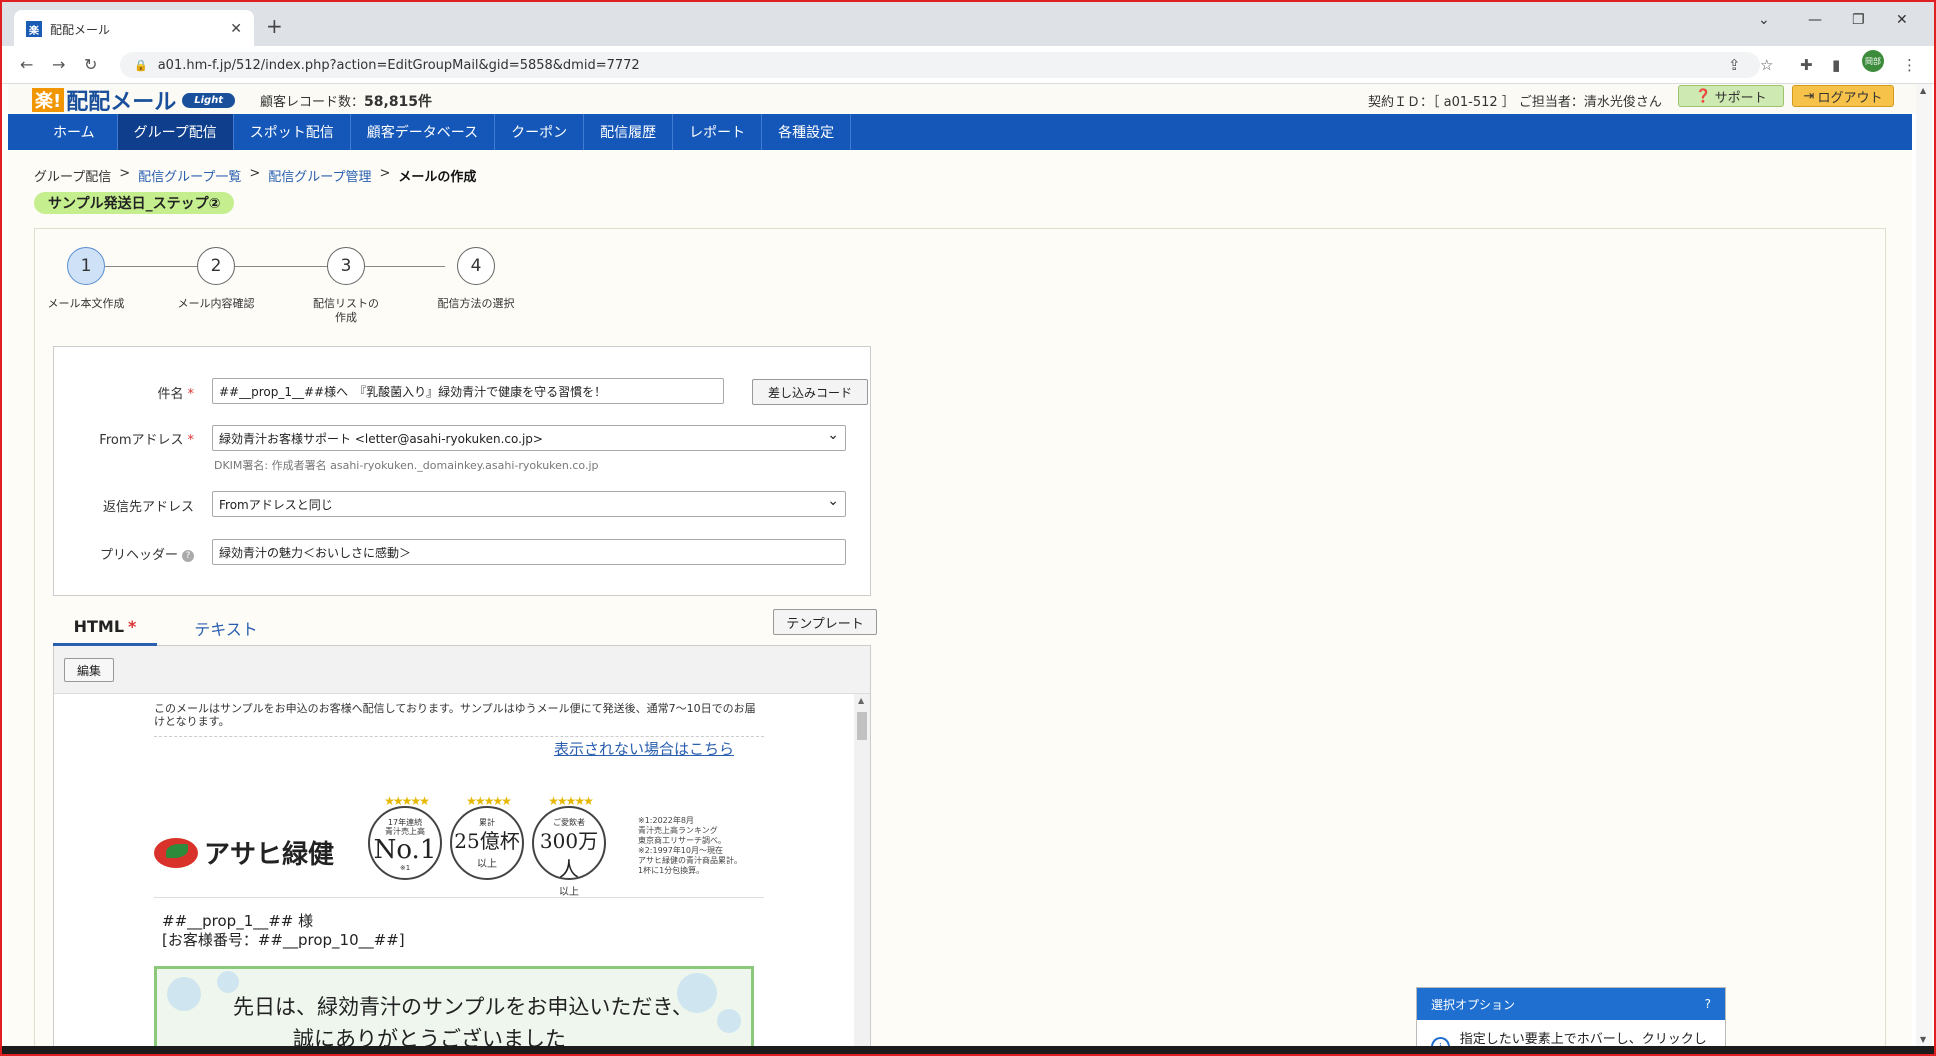 The image size is (1936, 1056). I want to click on template-button: テンプレート, so click(825, 622).